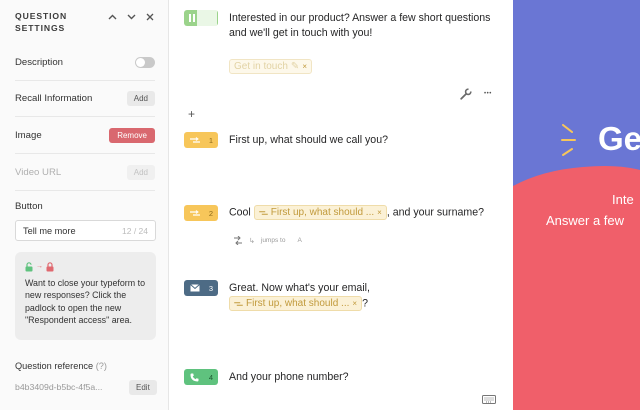 This screenshot has width=640, height=410. I want to click on image-label: Image, so click(28, 135).